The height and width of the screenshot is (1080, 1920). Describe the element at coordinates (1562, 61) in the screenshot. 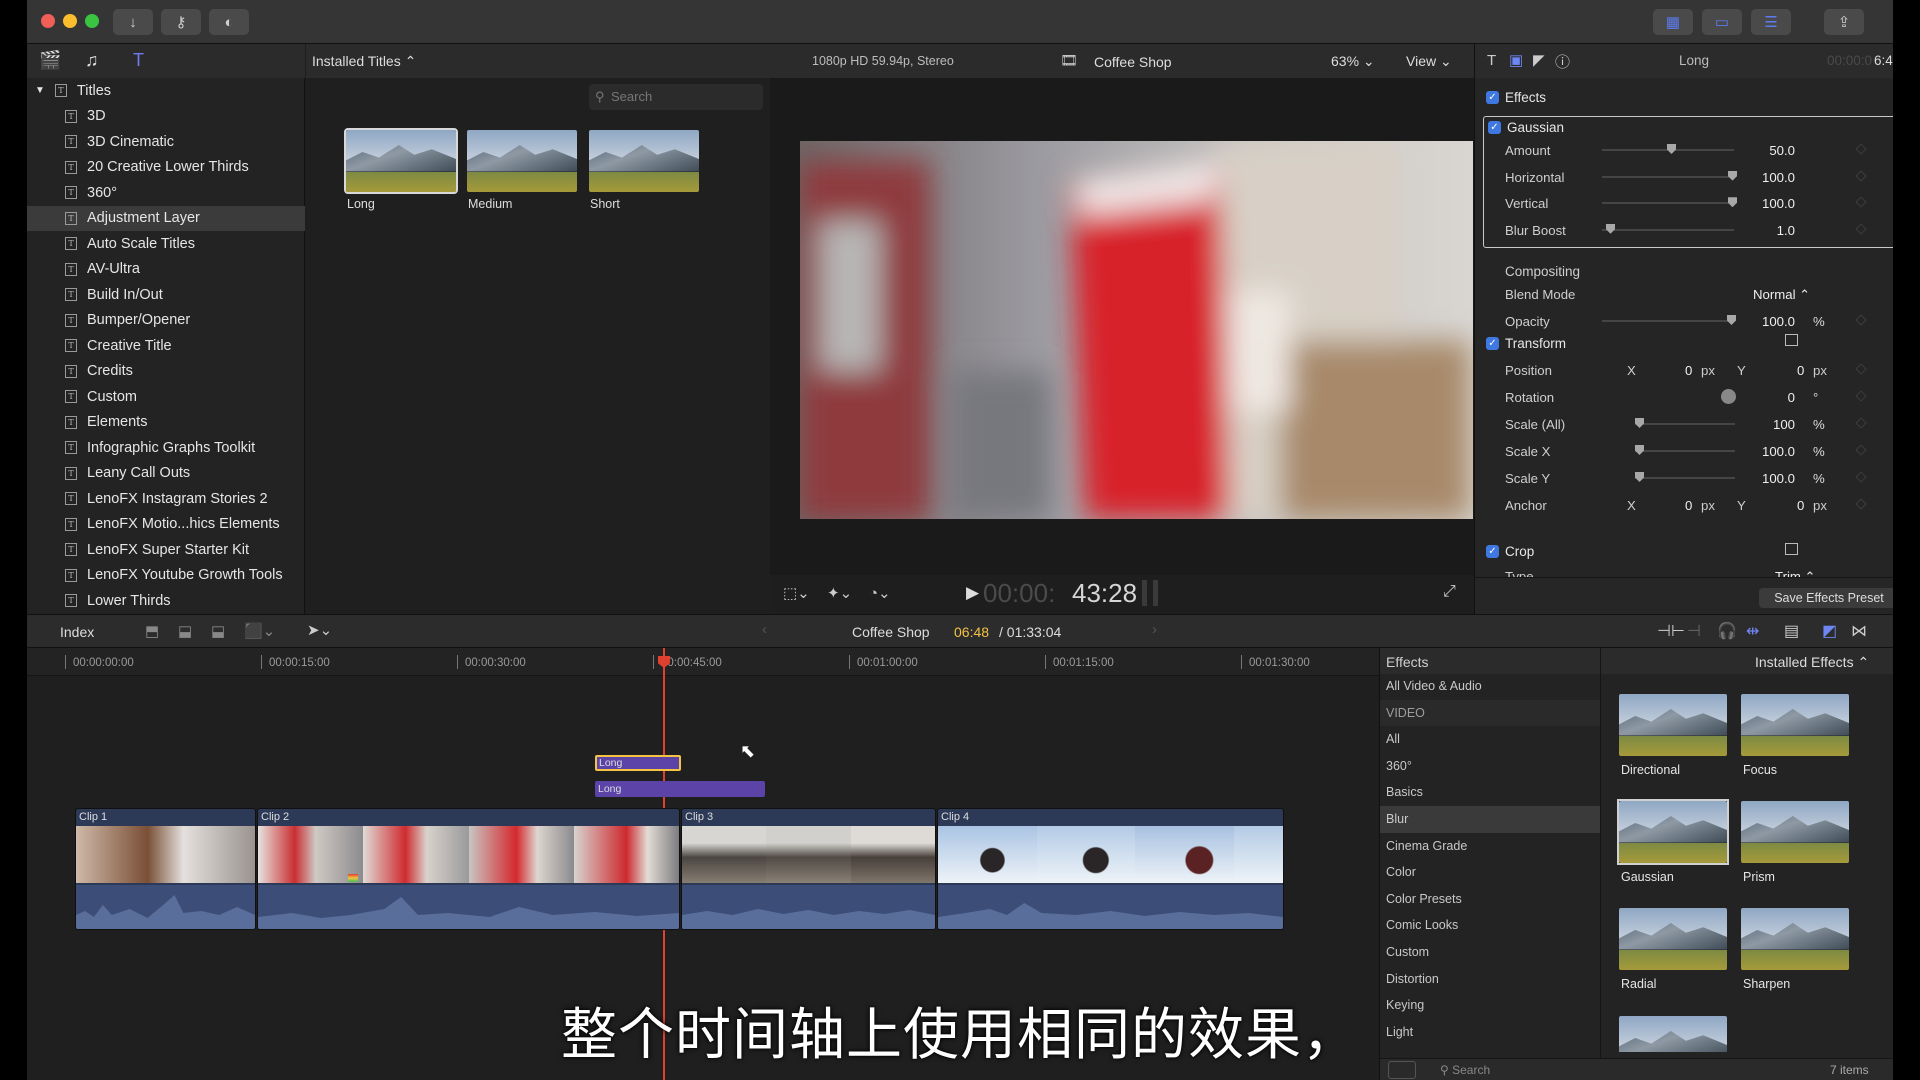

I see `info-icon: ⓘ` at that location.